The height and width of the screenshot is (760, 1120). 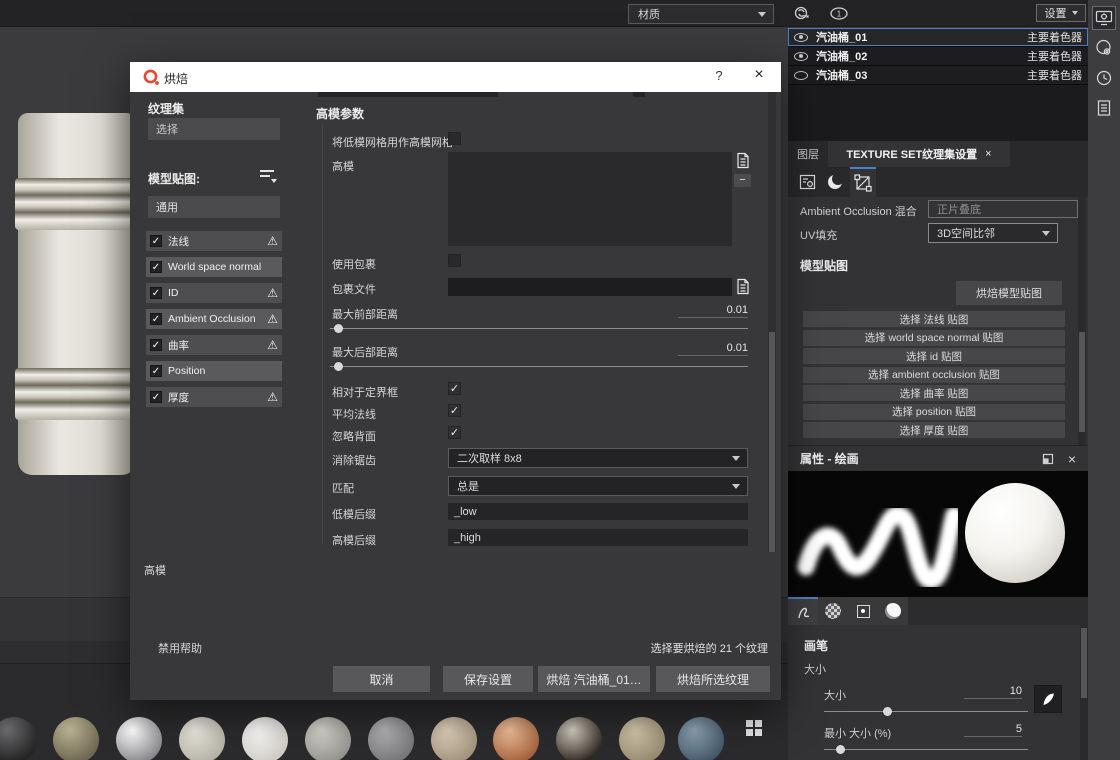 I want to click on history-icon, so click(x=1104, y=78).